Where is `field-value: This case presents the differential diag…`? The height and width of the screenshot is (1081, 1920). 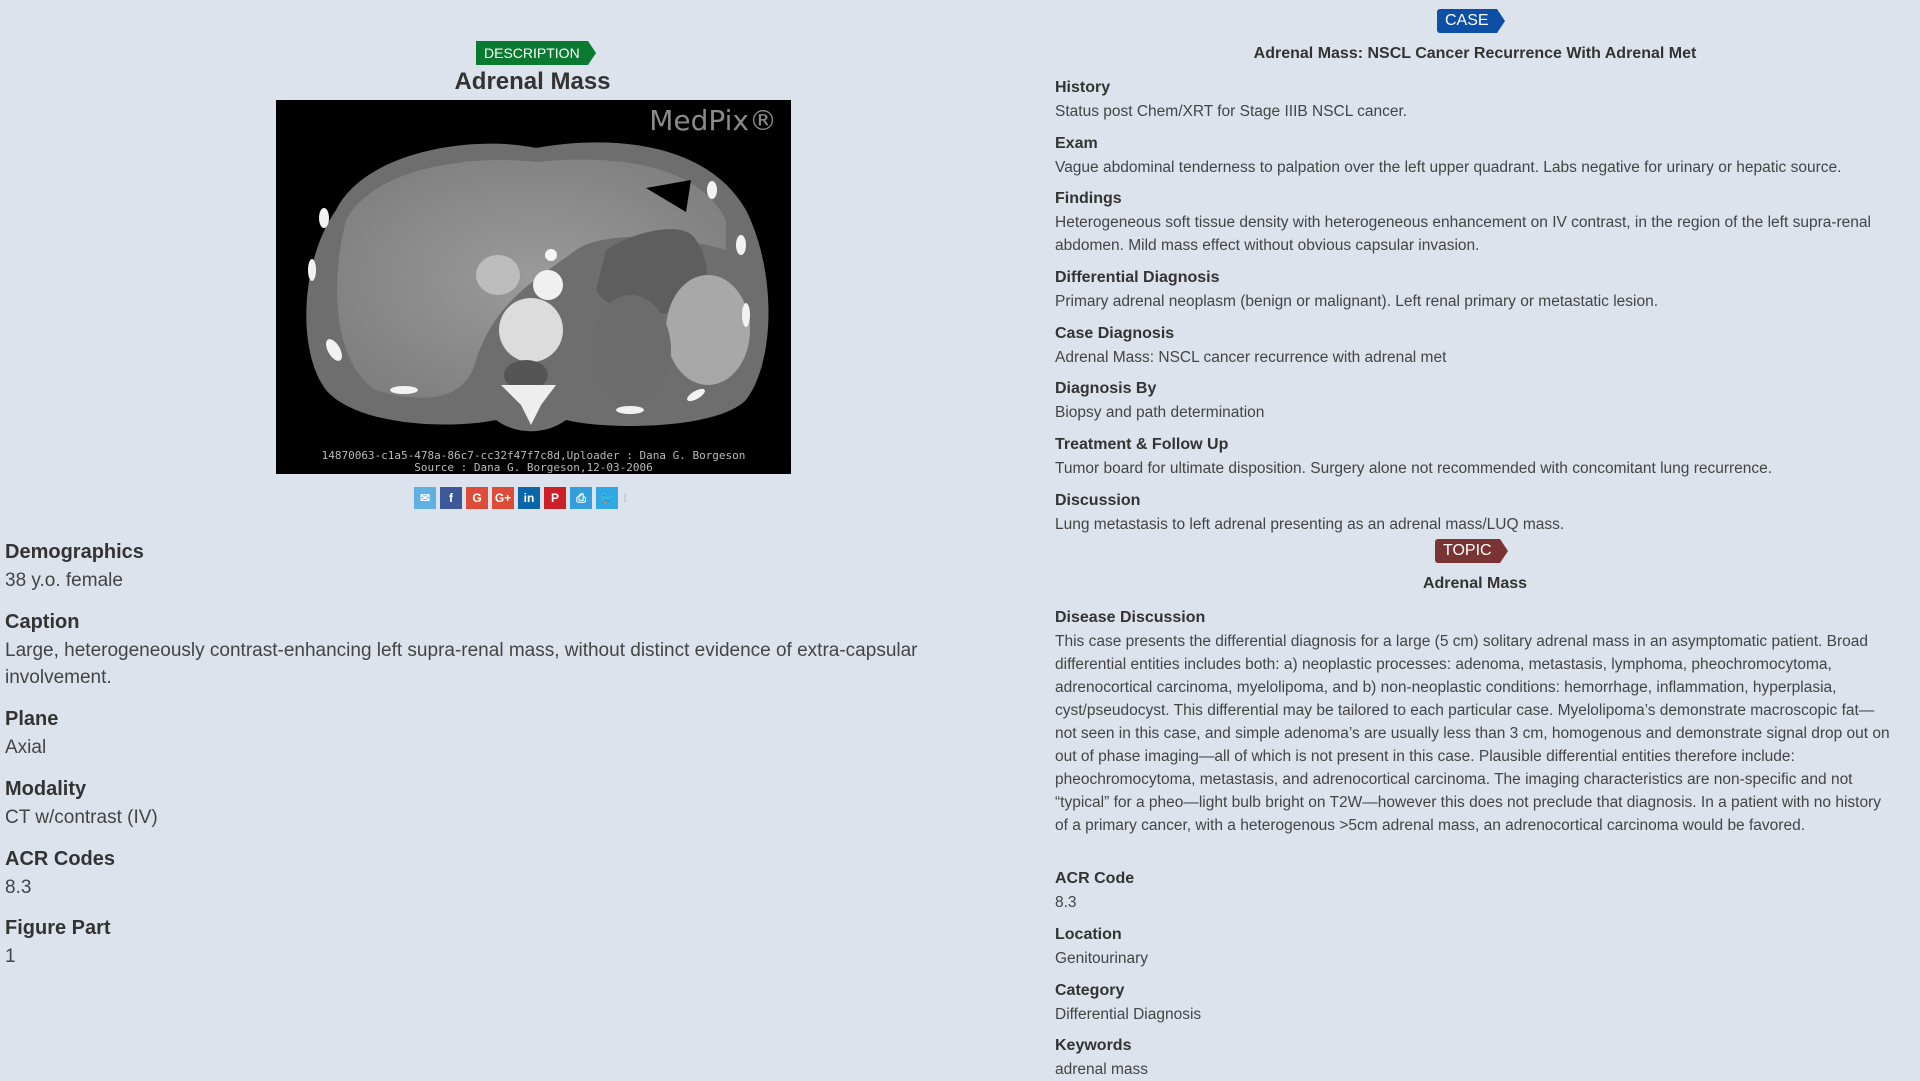
field-value: This case presents the differential diag… is located at coordinates (1472, 733).